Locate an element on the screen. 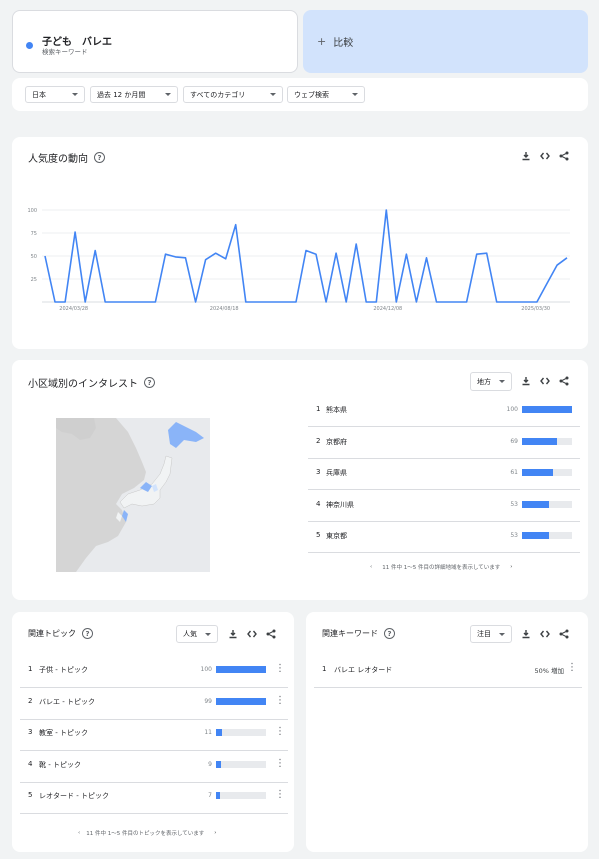 This screenshot has width=599, height=859. region-row: 2 京都府 69 is located at coordinates (444, 444).